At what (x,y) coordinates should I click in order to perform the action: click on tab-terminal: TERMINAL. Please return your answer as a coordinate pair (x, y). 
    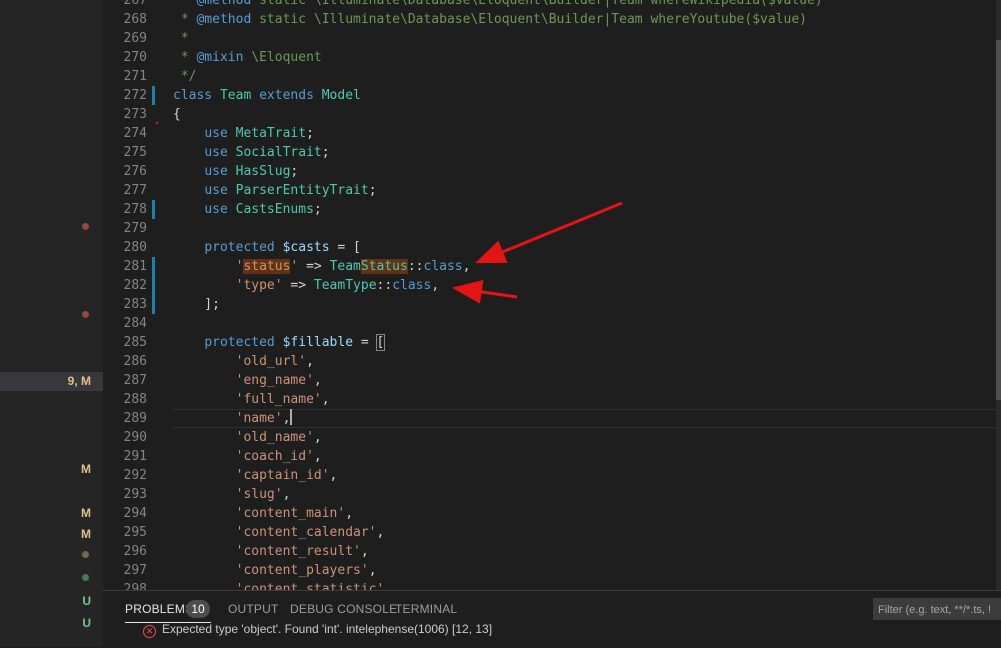
    Looking at the image, I should click on (426, 609).